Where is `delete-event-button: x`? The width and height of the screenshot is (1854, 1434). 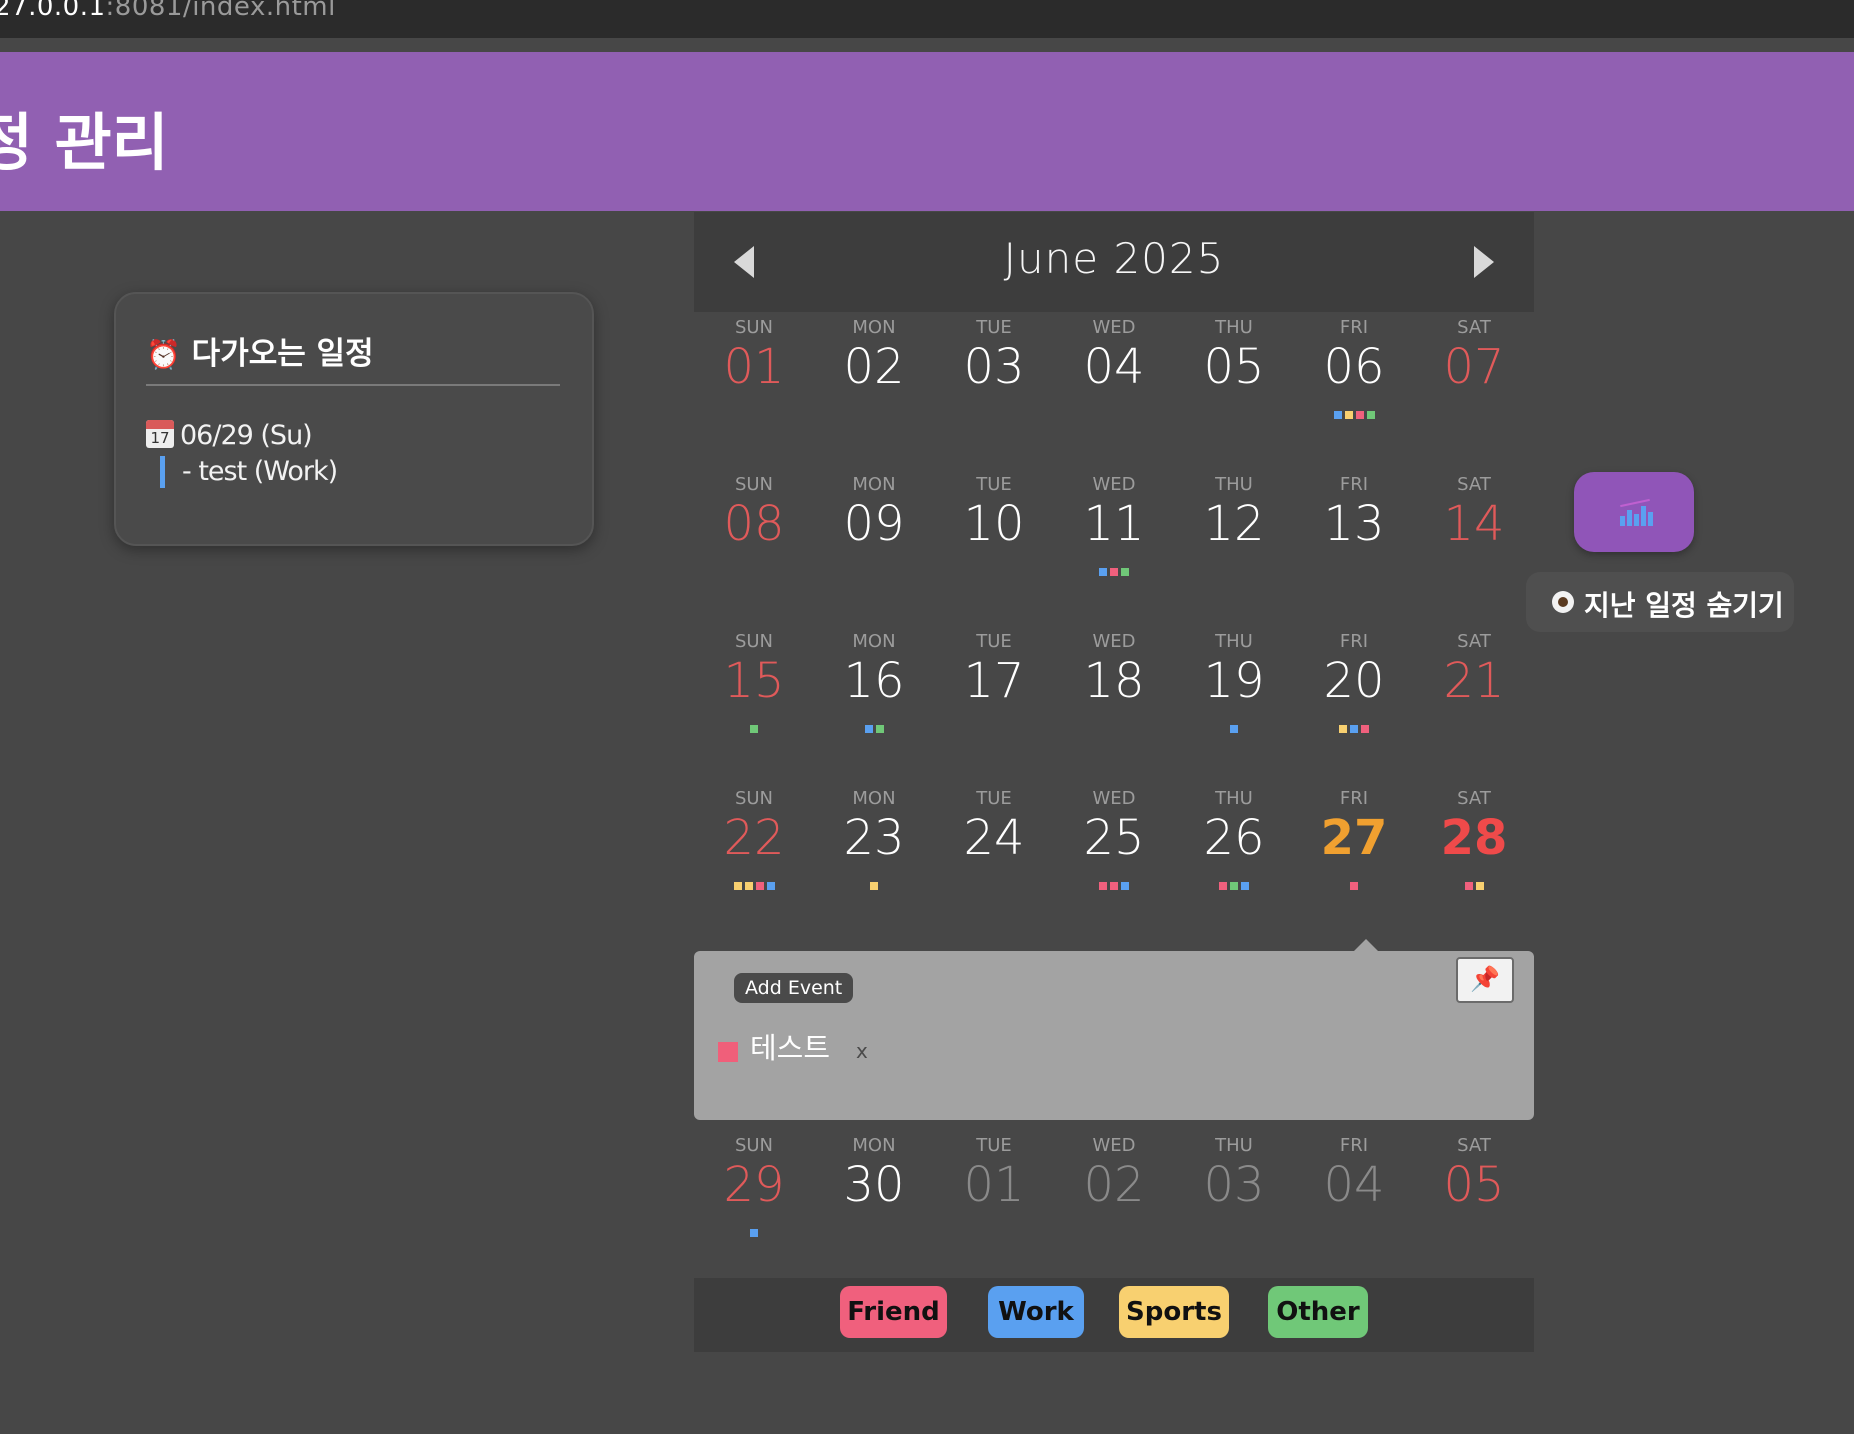 delete-event-button: x is located at coordinates (862, 1051).